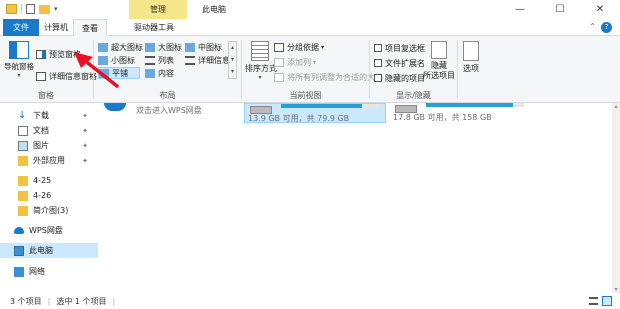  I want to click on group-current-view: 排序方式 ▾ 分组依据 ▾ 添加列 ▾ 将所有列调整为合适的大小 当前视图, so click(313, 69).